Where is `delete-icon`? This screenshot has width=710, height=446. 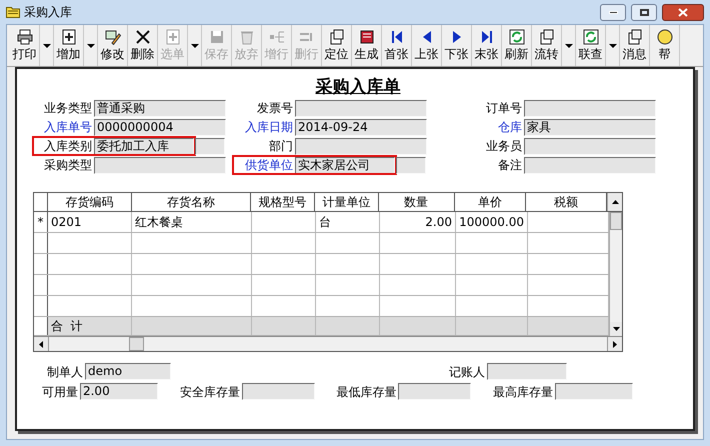 delete-icon is located at coordinates (142, 37).